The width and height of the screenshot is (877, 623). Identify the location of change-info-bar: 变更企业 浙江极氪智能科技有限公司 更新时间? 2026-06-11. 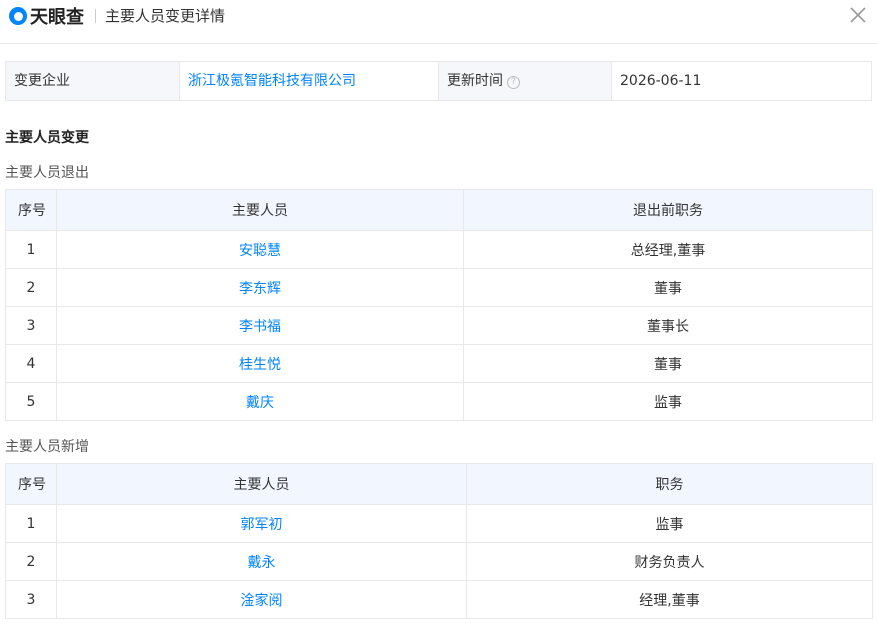
(438, 81).